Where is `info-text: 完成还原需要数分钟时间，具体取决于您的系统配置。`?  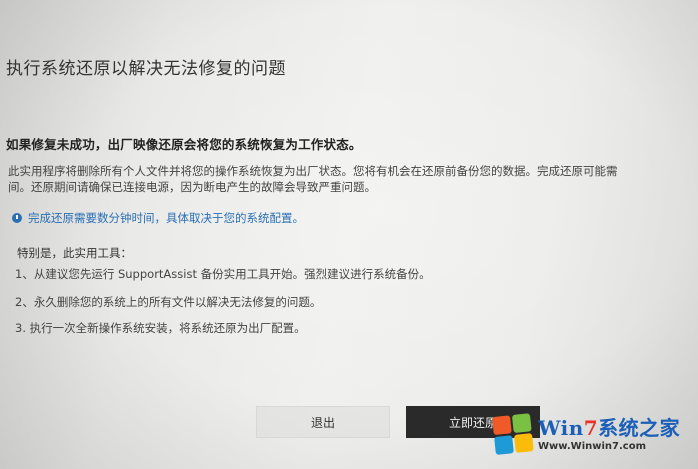
info-text: 完成还原需要数分钟时间，具体取决于您的系统配置。 is located at coordinates (166, 218).